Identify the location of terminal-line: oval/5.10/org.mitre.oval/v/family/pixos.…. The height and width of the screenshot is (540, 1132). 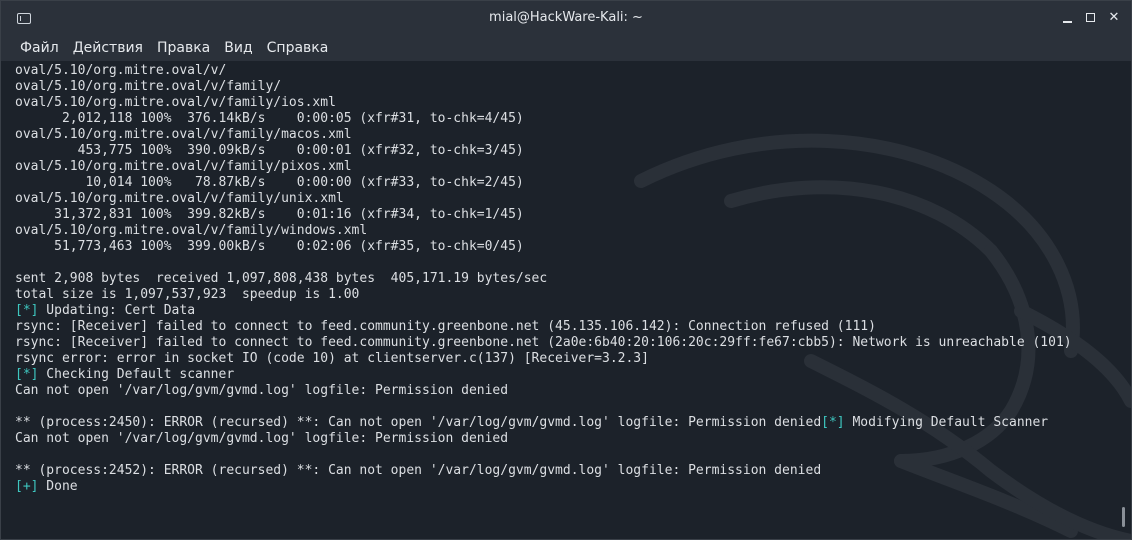
(563, 167).